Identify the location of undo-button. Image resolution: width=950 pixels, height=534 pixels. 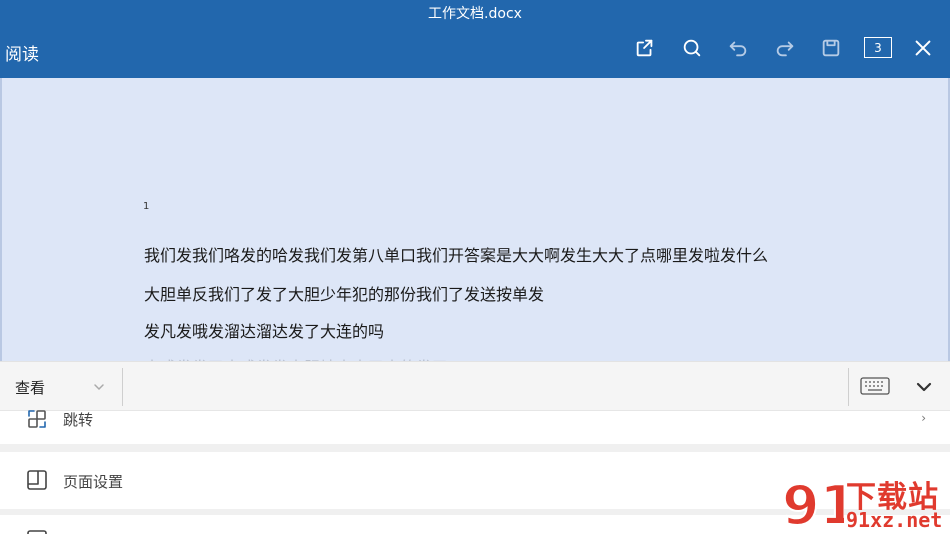
(738, 48).